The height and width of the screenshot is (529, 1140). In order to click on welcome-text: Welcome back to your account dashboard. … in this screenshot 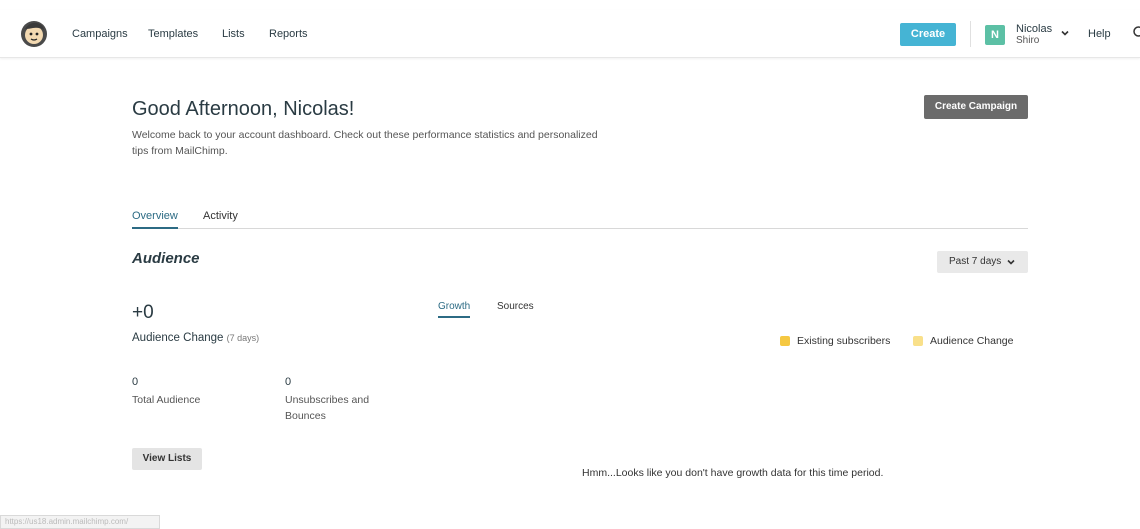, I will do `click(365, 143)`.